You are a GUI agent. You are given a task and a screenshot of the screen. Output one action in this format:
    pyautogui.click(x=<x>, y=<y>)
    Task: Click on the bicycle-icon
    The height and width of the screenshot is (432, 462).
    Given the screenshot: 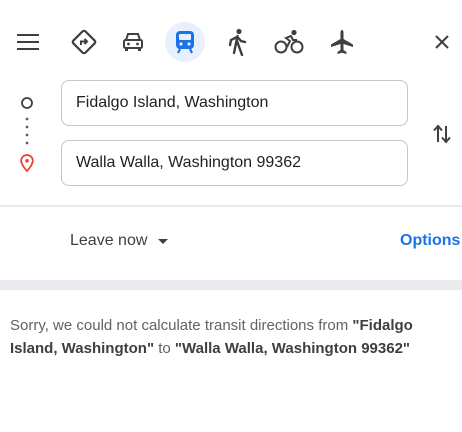 What is the action you would take?
    pyautogui.click(x=289, y=41)
    